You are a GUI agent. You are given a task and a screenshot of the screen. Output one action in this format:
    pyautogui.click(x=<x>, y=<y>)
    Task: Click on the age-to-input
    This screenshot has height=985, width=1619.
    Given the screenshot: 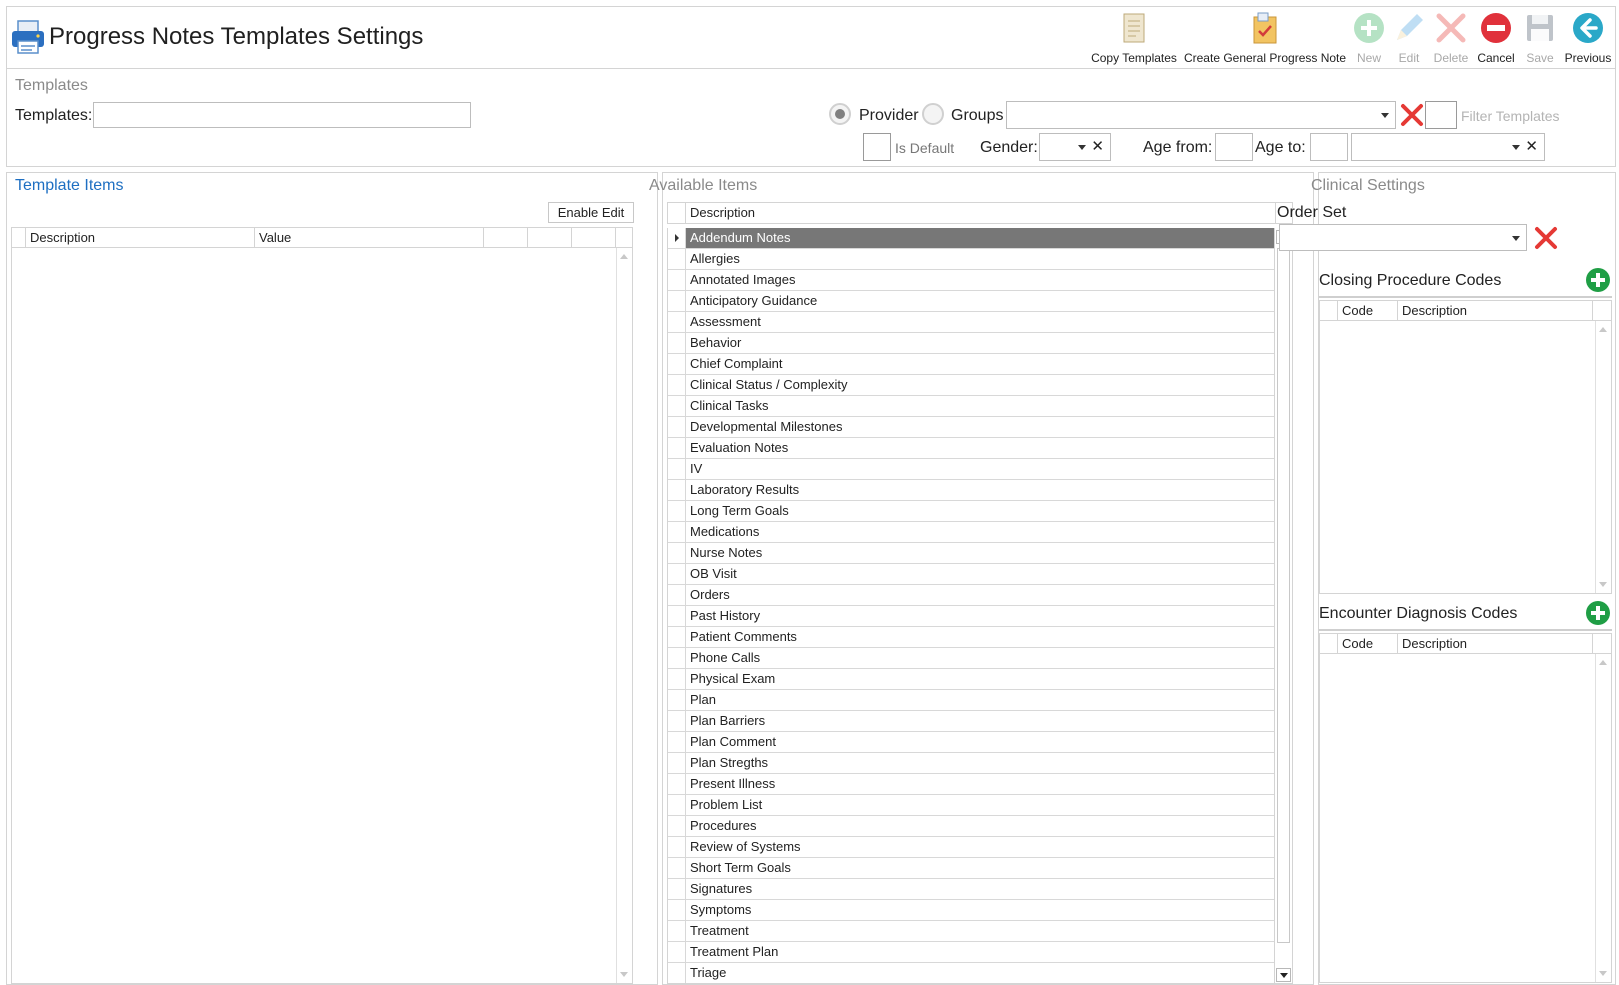 What is the action you would take?
    pyautogui.click(x=1329, y=147)
    